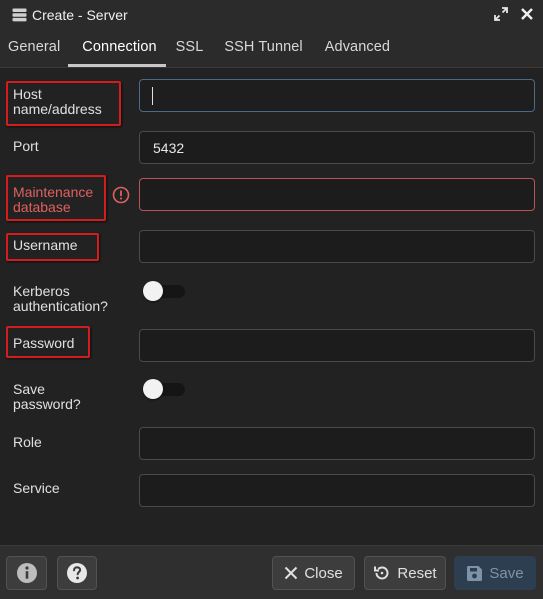 The width and height of the screenshot is (543, 599). I want to click on help-icon, so click(77, 573).